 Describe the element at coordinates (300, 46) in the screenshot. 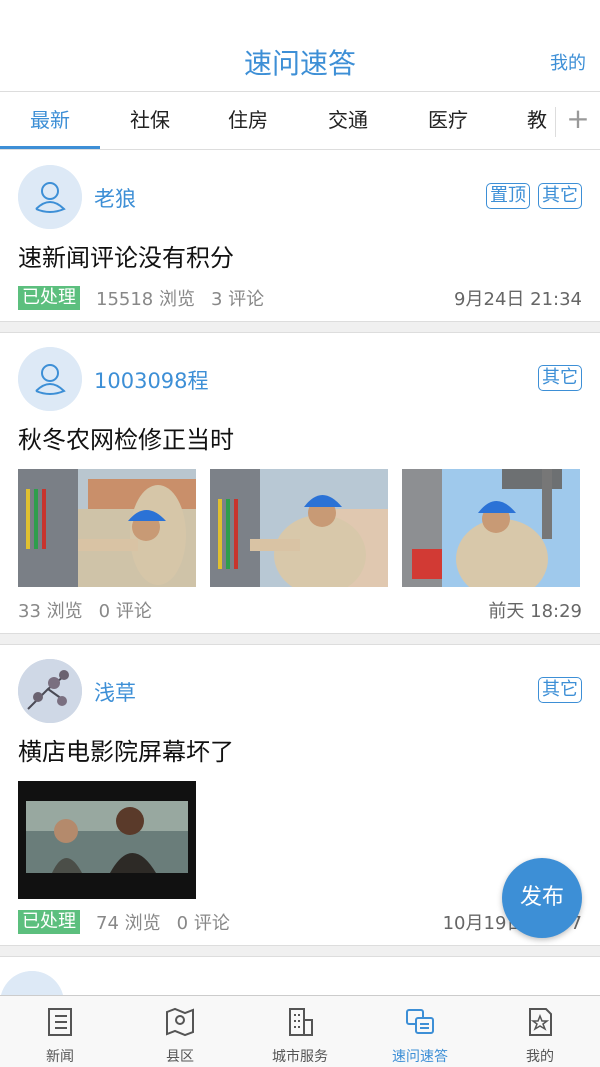

I see `app-header: 速问速答 我的` at that location.